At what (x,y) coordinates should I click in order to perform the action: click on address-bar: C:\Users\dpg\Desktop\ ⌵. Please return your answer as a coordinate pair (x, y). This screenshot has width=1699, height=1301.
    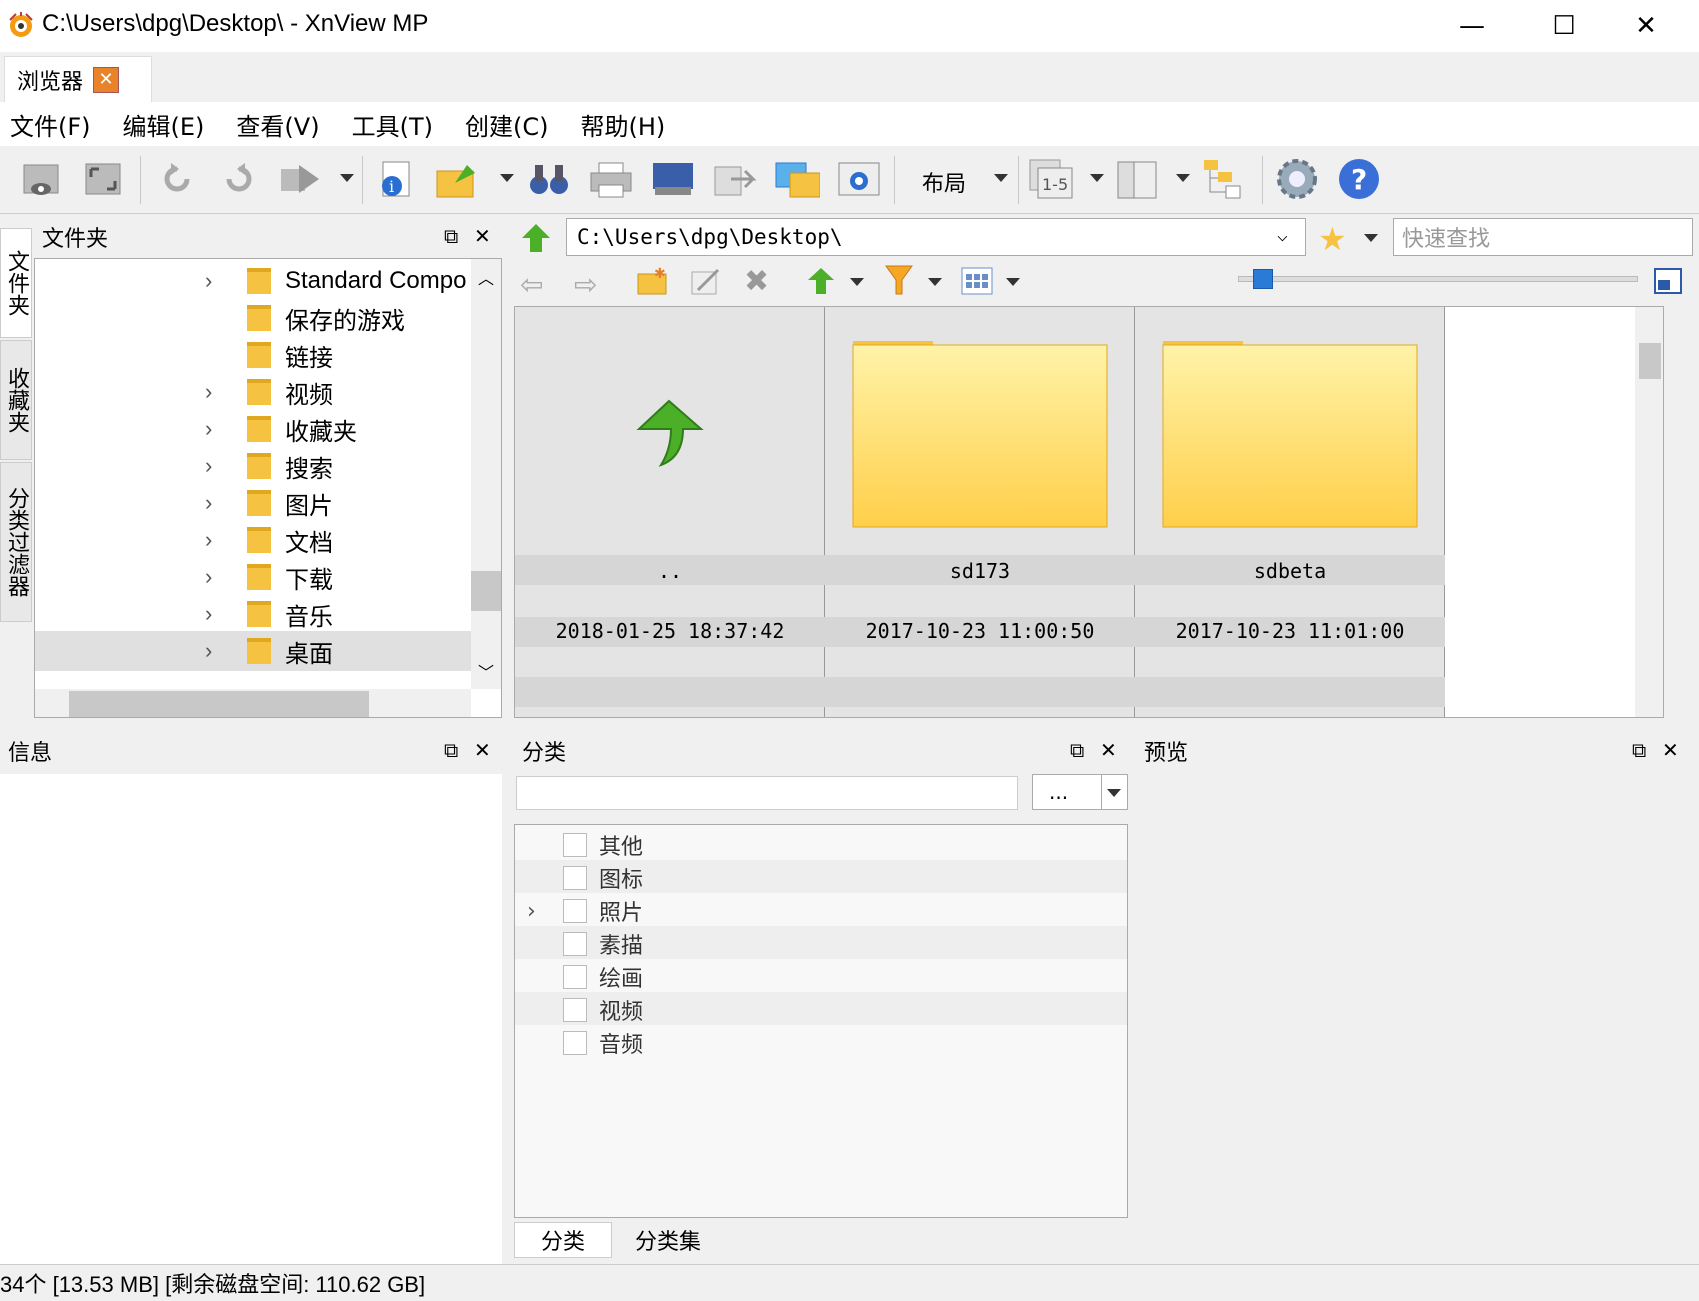
    Looking at the image, I should click on (936, 237).